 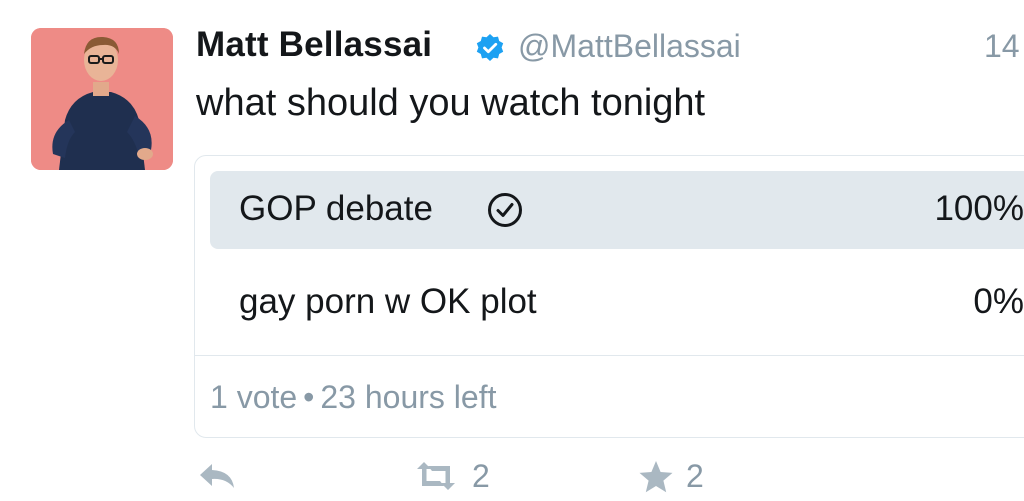 What do you see at coordinates (314, 45) in the screenshot?
I see `author-name: Matt Bellassai` at bounding box center [314, 45].